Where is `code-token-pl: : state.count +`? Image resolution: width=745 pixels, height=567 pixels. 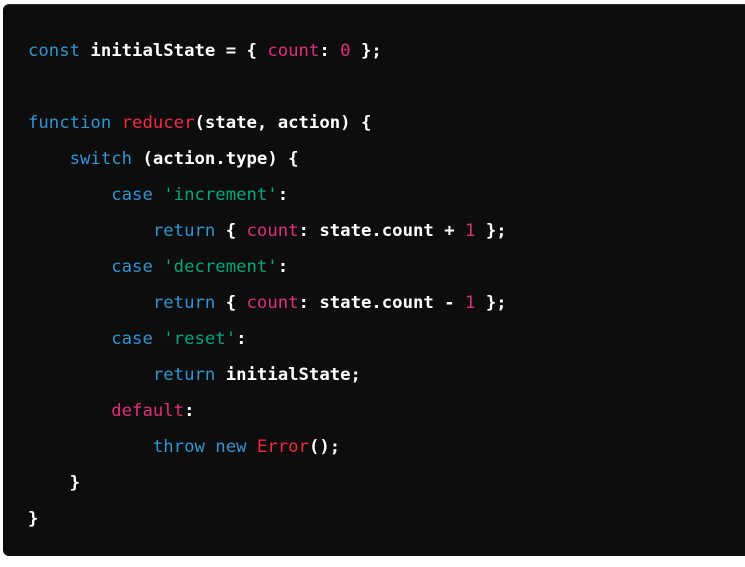 code-token-pl: : state.count + is located at coordinates (382, 231).